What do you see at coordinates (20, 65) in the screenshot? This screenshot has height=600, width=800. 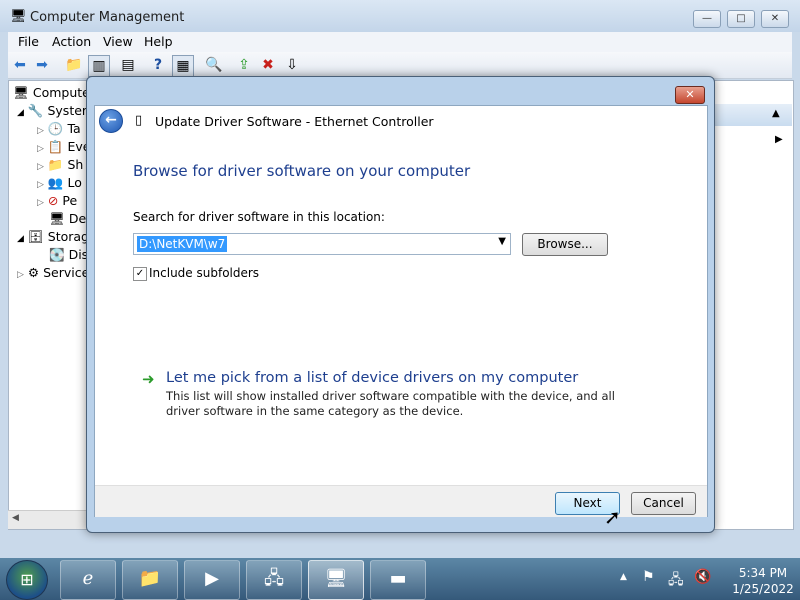 I see `back-icon: ⬅` at bounding box center [20, 65].